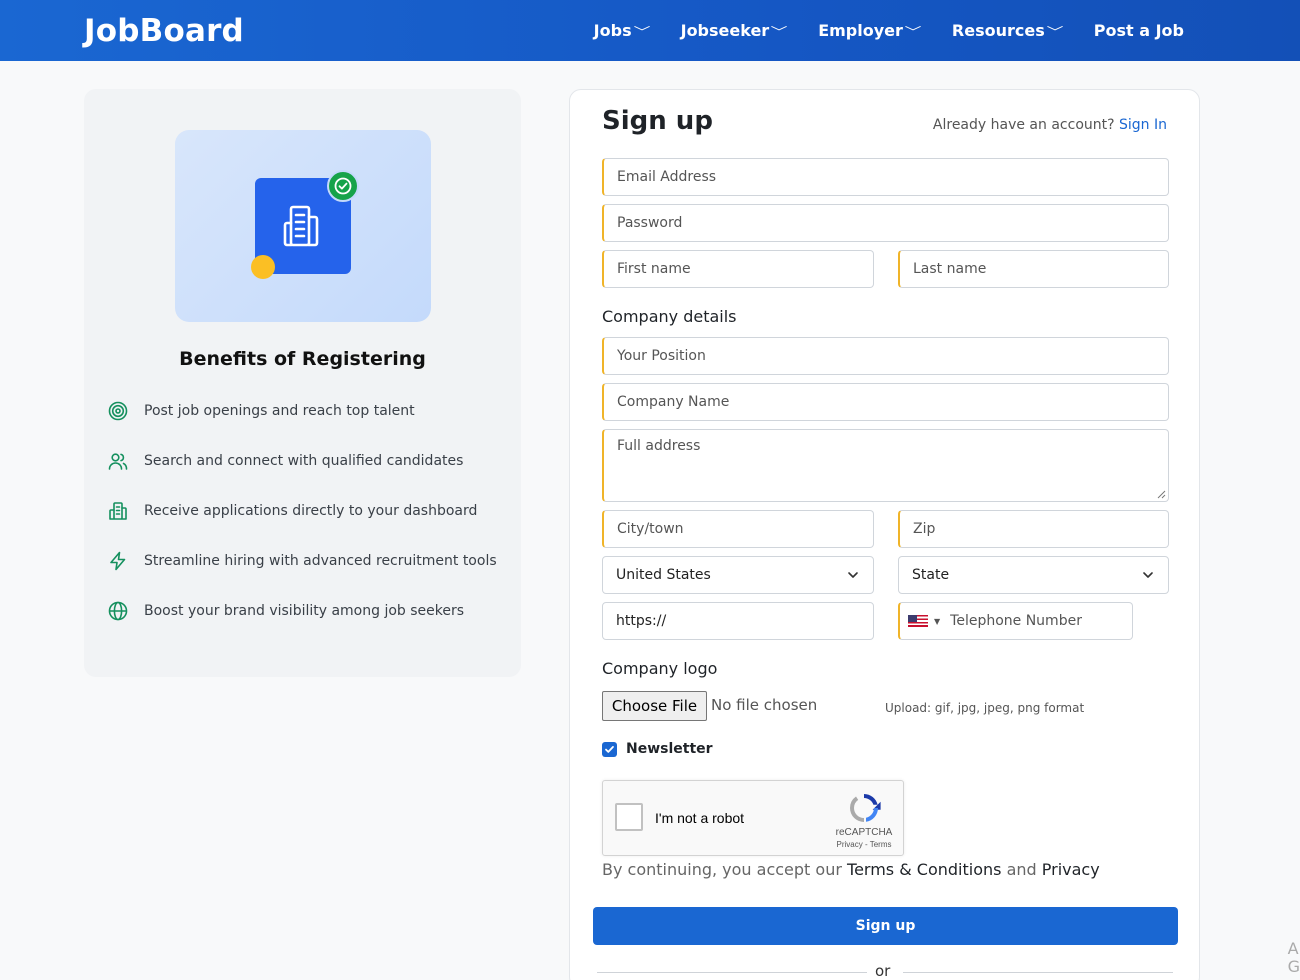 The image size is (1300, 980). Describe the element at coordinates (764, 705) in the screenshot. I see `file-status: No file chosen` at that location.